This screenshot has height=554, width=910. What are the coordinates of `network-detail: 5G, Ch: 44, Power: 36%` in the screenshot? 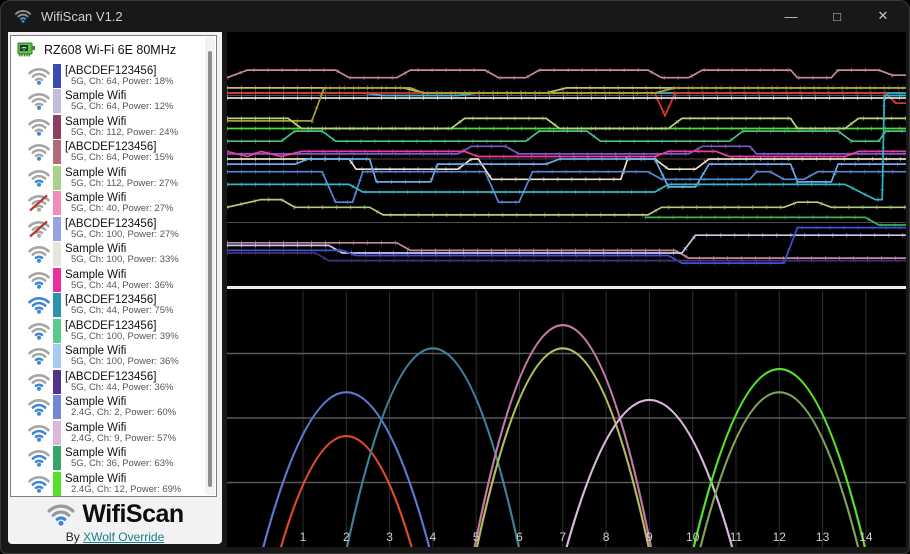 It's located at (122, 387).